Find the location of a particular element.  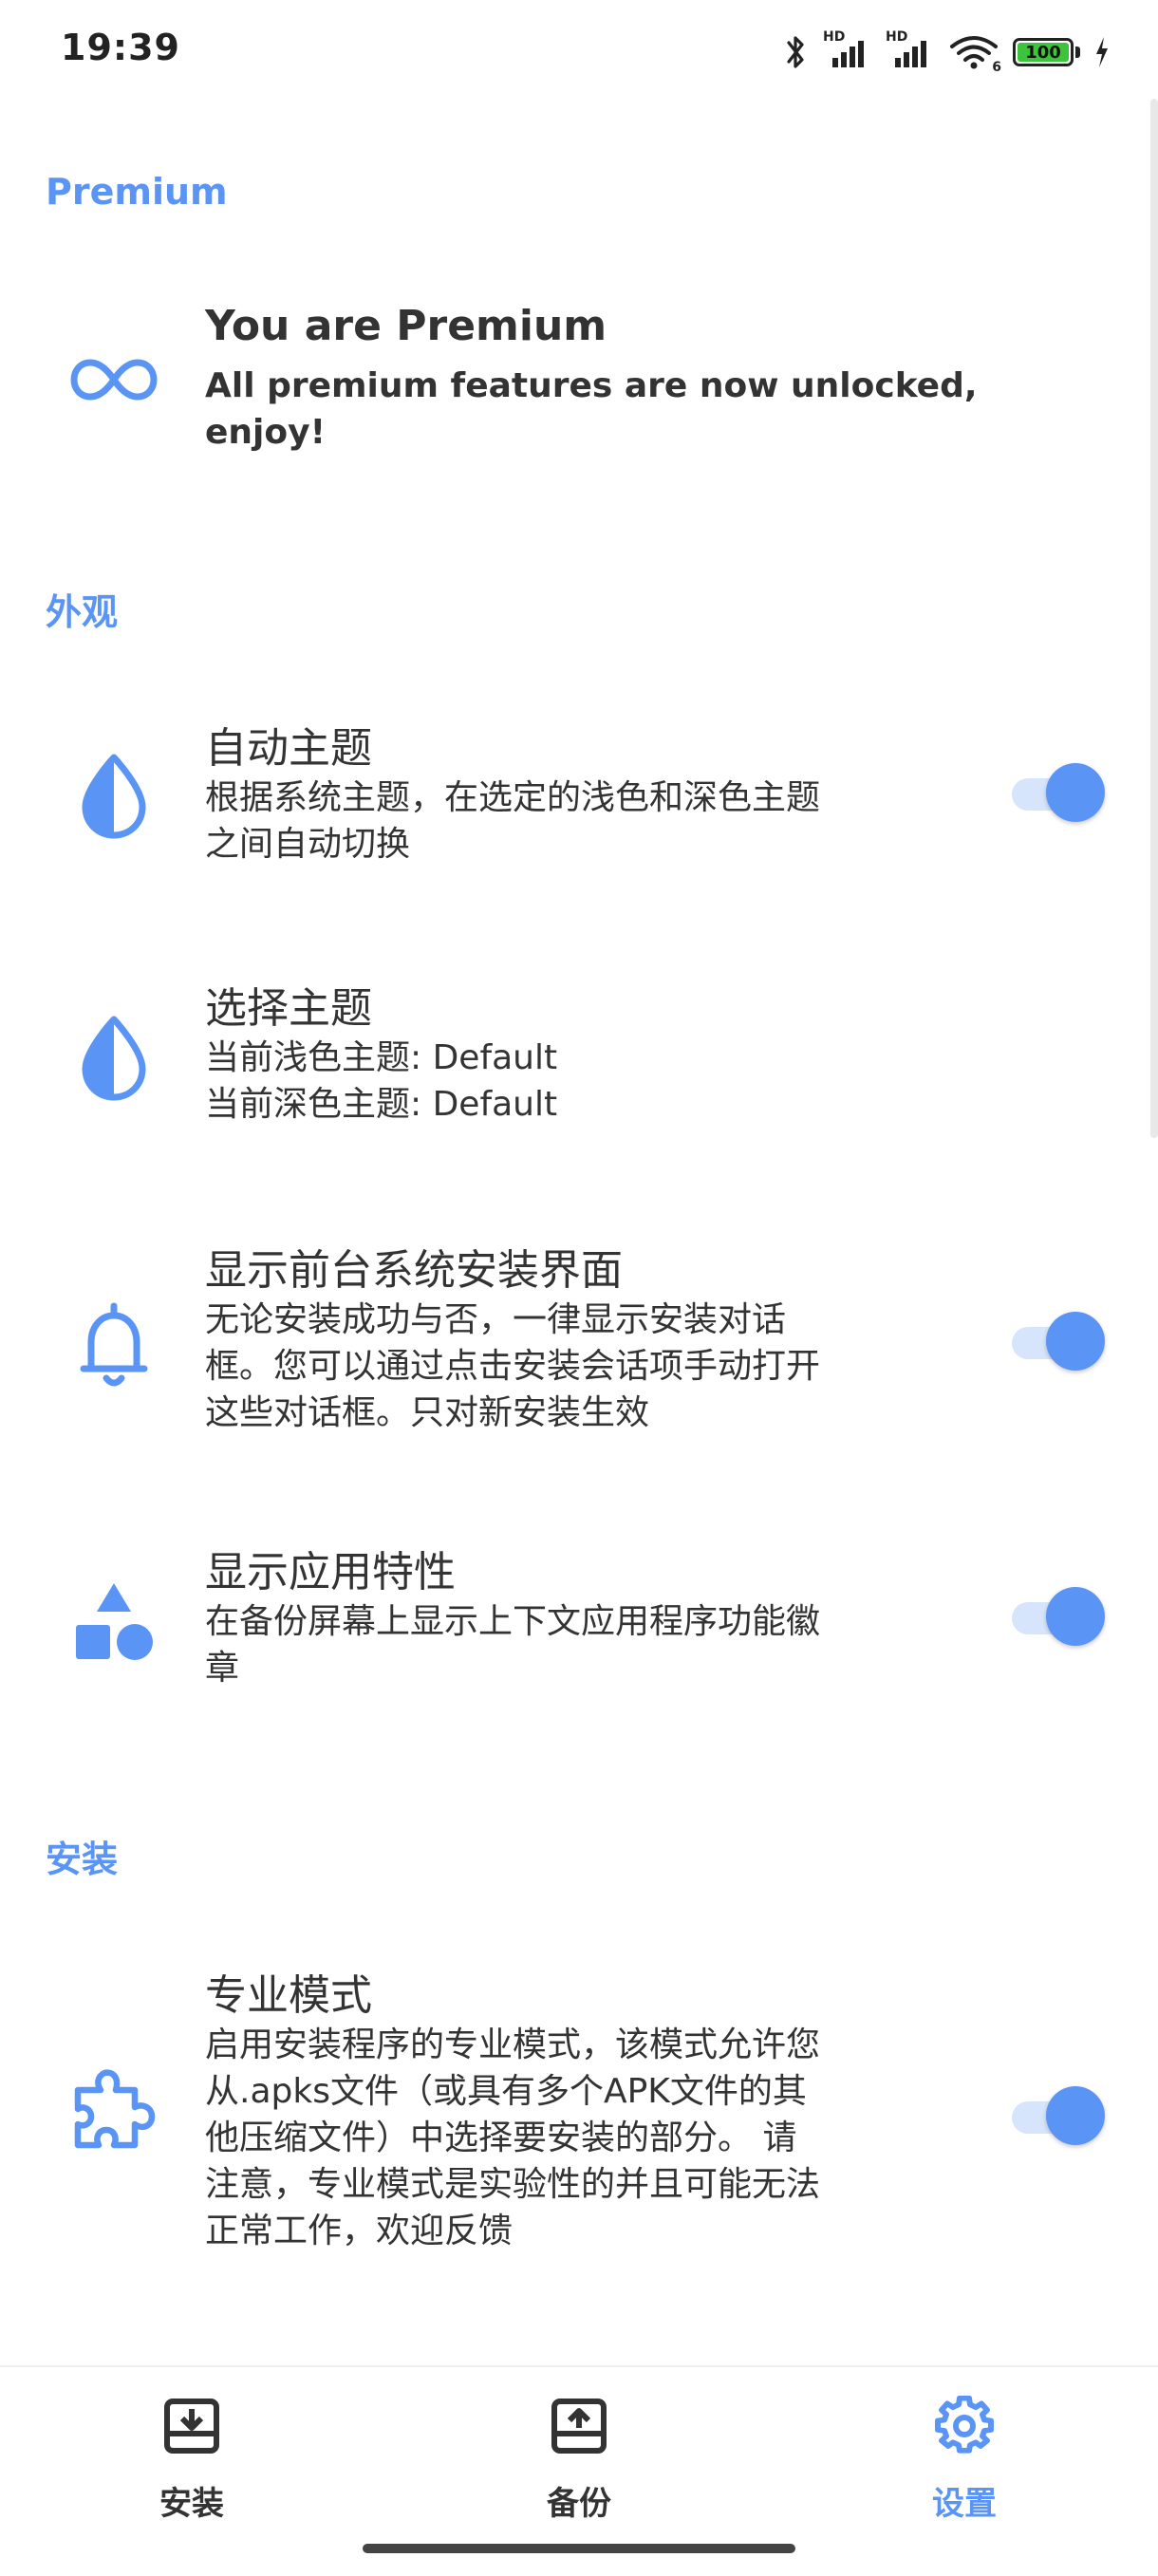

gesture-bar is located at coordinates (579, 2548).